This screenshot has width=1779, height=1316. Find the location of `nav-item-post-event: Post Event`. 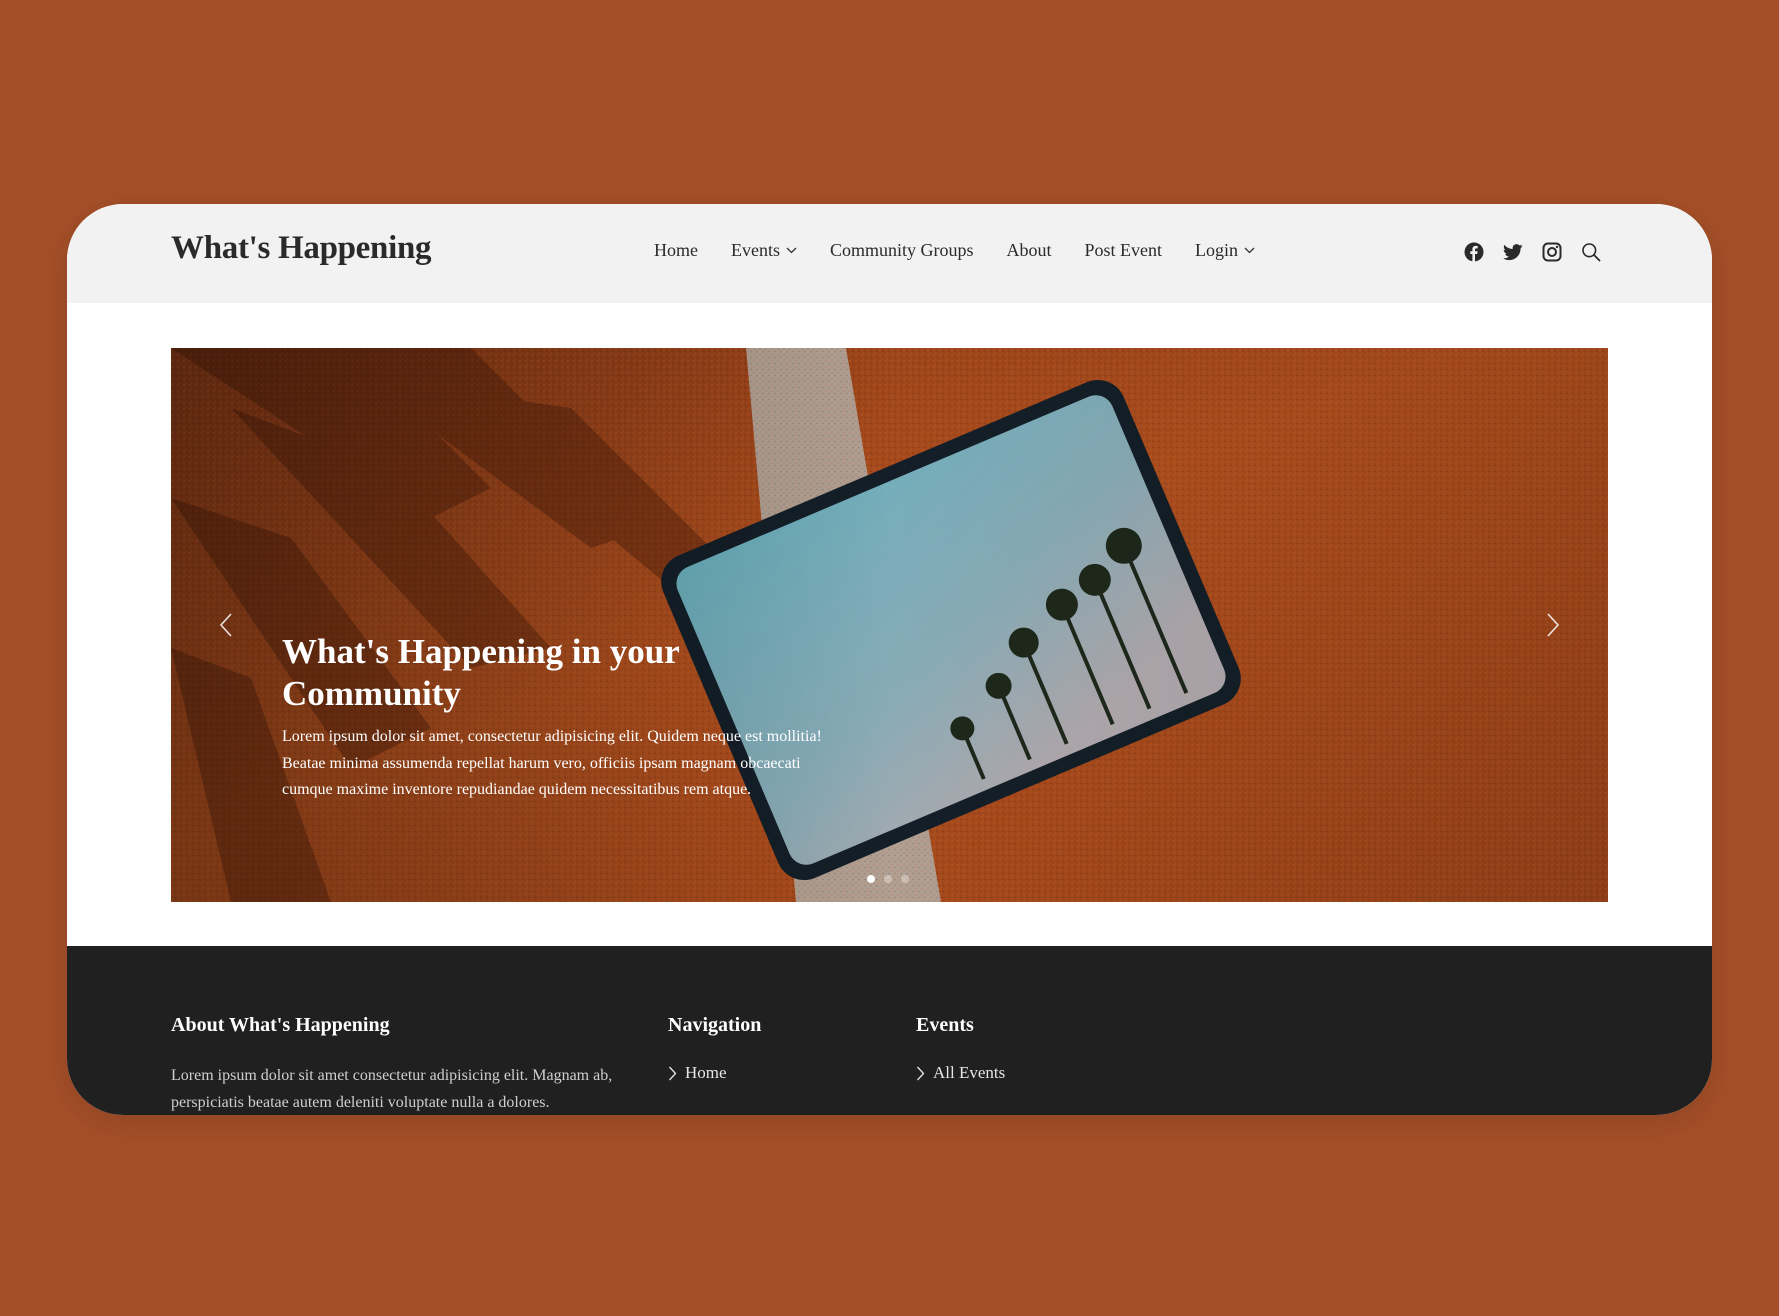

nav-item-post-event: Post Event is located at coordinates (1124, 250).